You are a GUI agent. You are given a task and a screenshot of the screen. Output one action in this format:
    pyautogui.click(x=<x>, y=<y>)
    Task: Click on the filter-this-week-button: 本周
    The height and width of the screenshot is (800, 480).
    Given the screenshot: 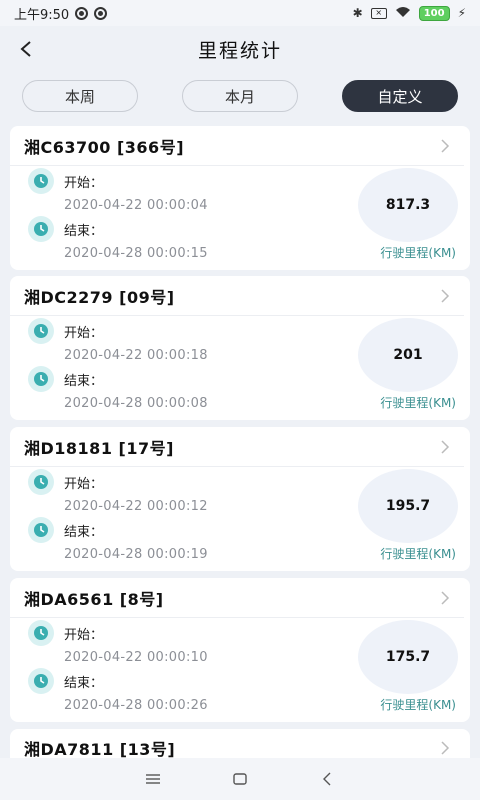 What is the action you would take?
    pyautogui.click(x=80, y=96)
    